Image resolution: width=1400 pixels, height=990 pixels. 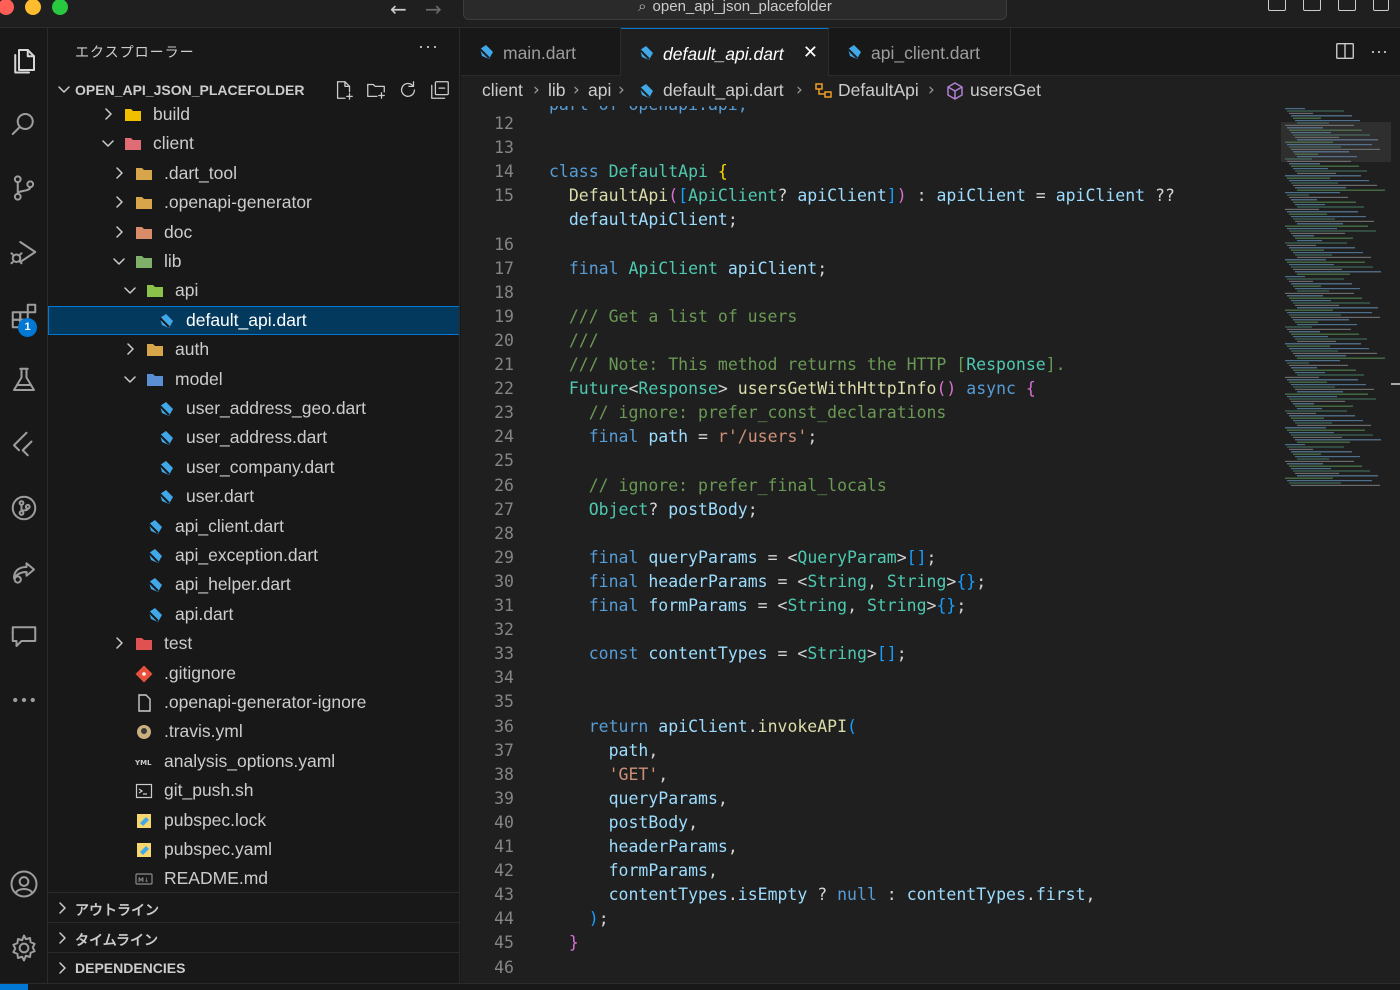 What do you see at coordinates (253, 320) in the screenshot?
I see `tree-file: default_api.dart` at bounding box center [253, 320].